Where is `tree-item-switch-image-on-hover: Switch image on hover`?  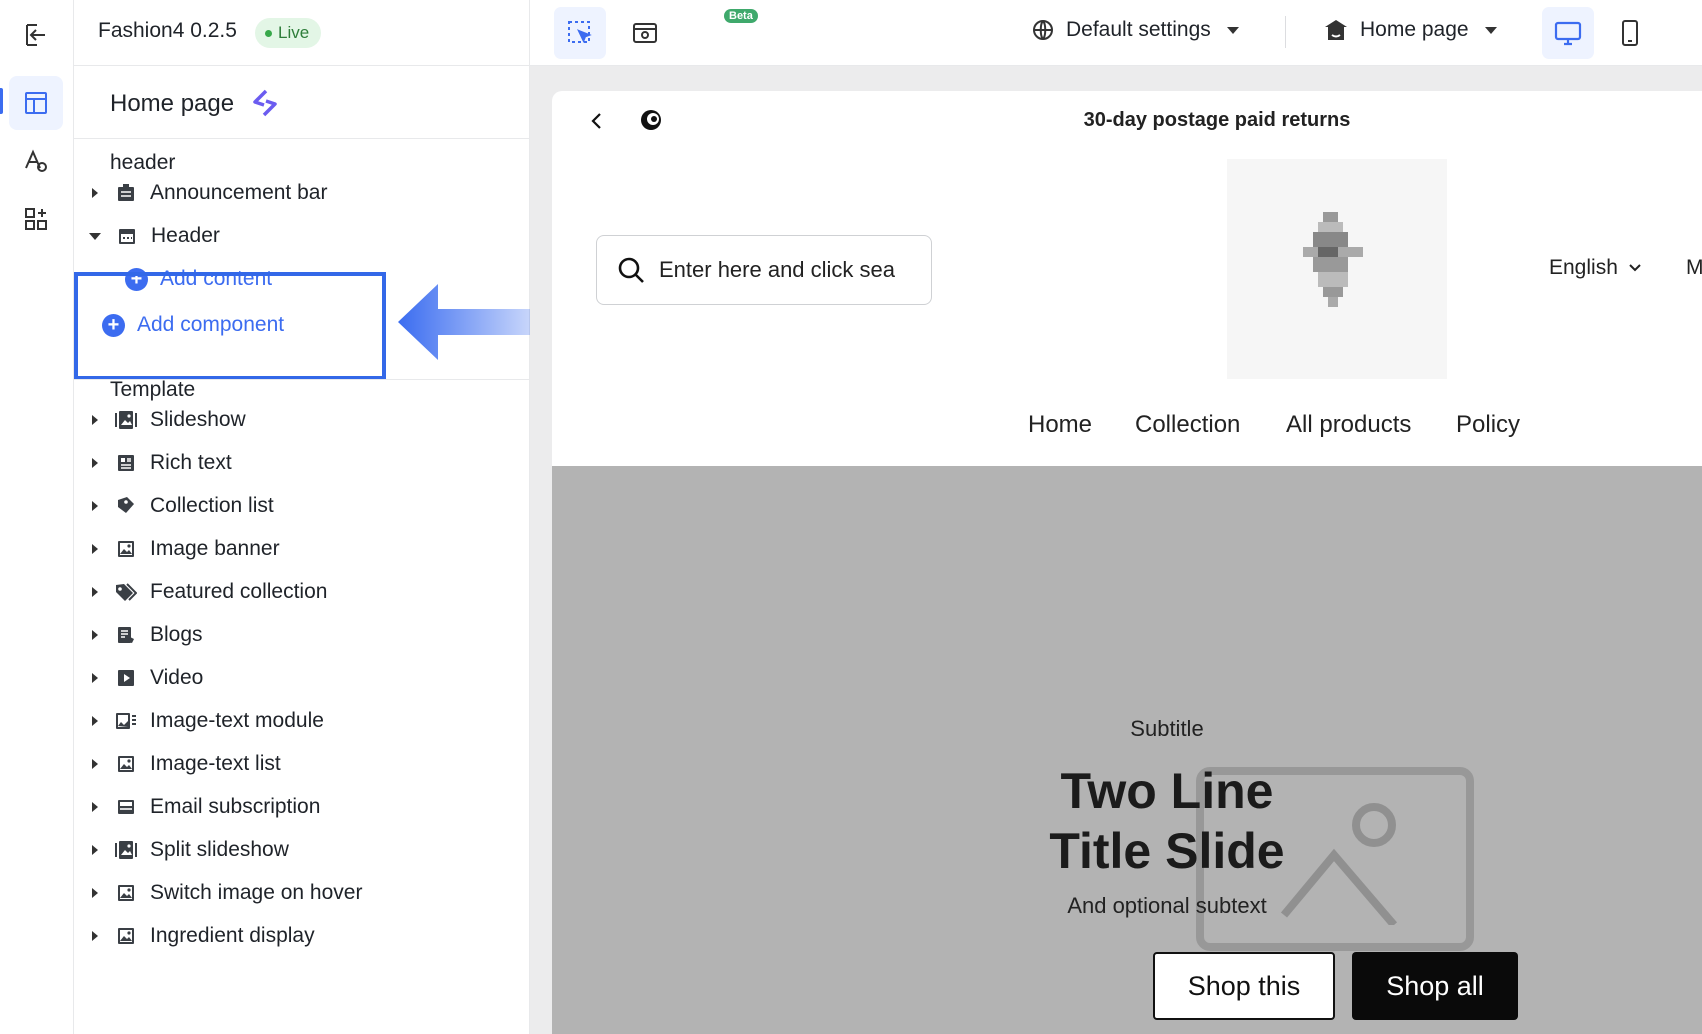
tree-item-switch-image-on-hover: Switch image on hover is located at coordinates (306, 893).